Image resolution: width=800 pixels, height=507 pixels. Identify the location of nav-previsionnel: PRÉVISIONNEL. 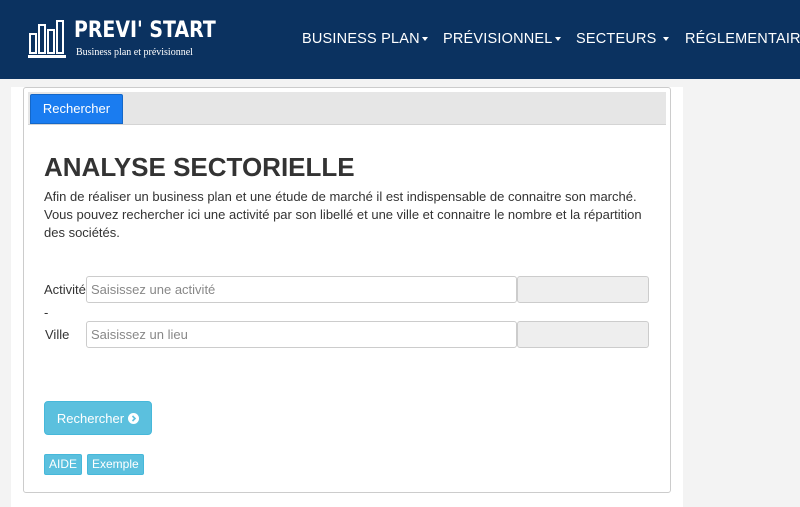
(502, 39).